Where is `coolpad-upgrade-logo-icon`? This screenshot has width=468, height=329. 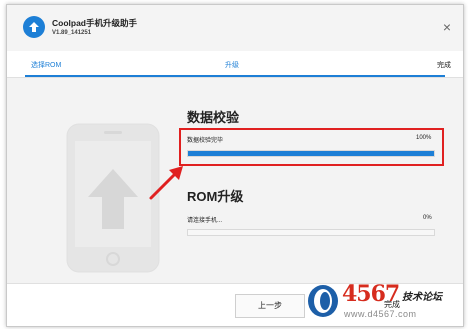
coolpad-upgrade-logo-icon is located at coordinates (34, 27).